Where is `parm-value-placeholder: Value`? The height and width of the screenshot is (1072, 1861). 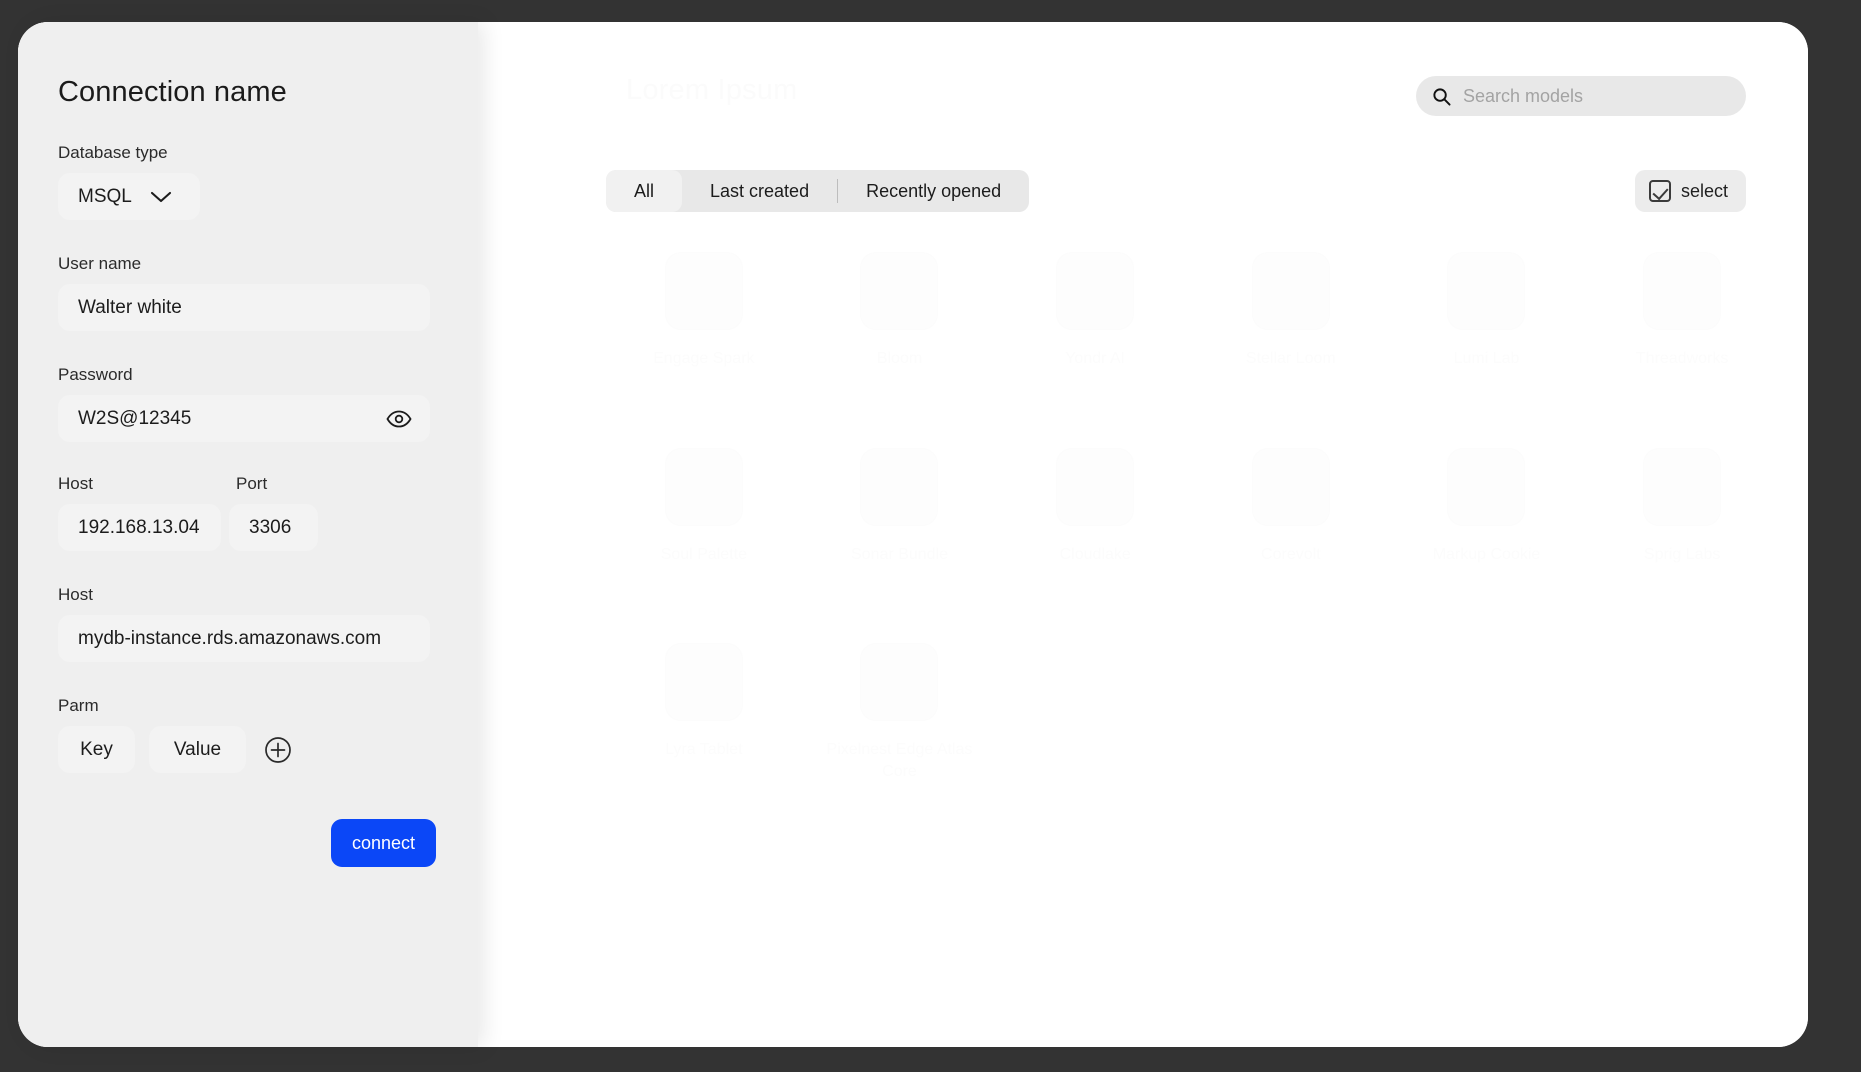 parm-value-placeholder: Value is located at coordinates (197, 749).